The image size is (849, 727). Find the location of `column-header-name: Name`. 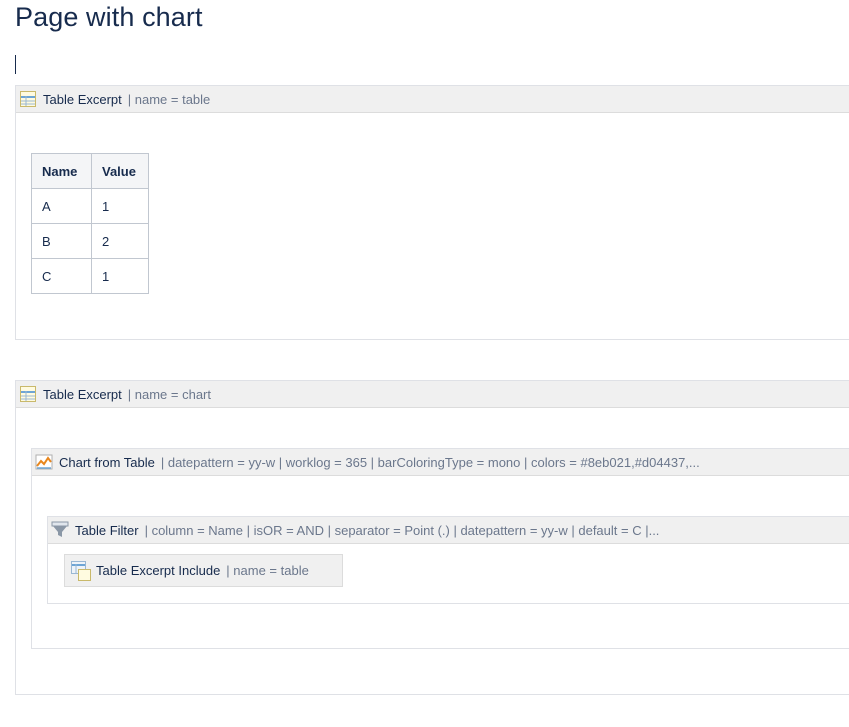

column-header-name: Name is located at coordinates (61, 171).